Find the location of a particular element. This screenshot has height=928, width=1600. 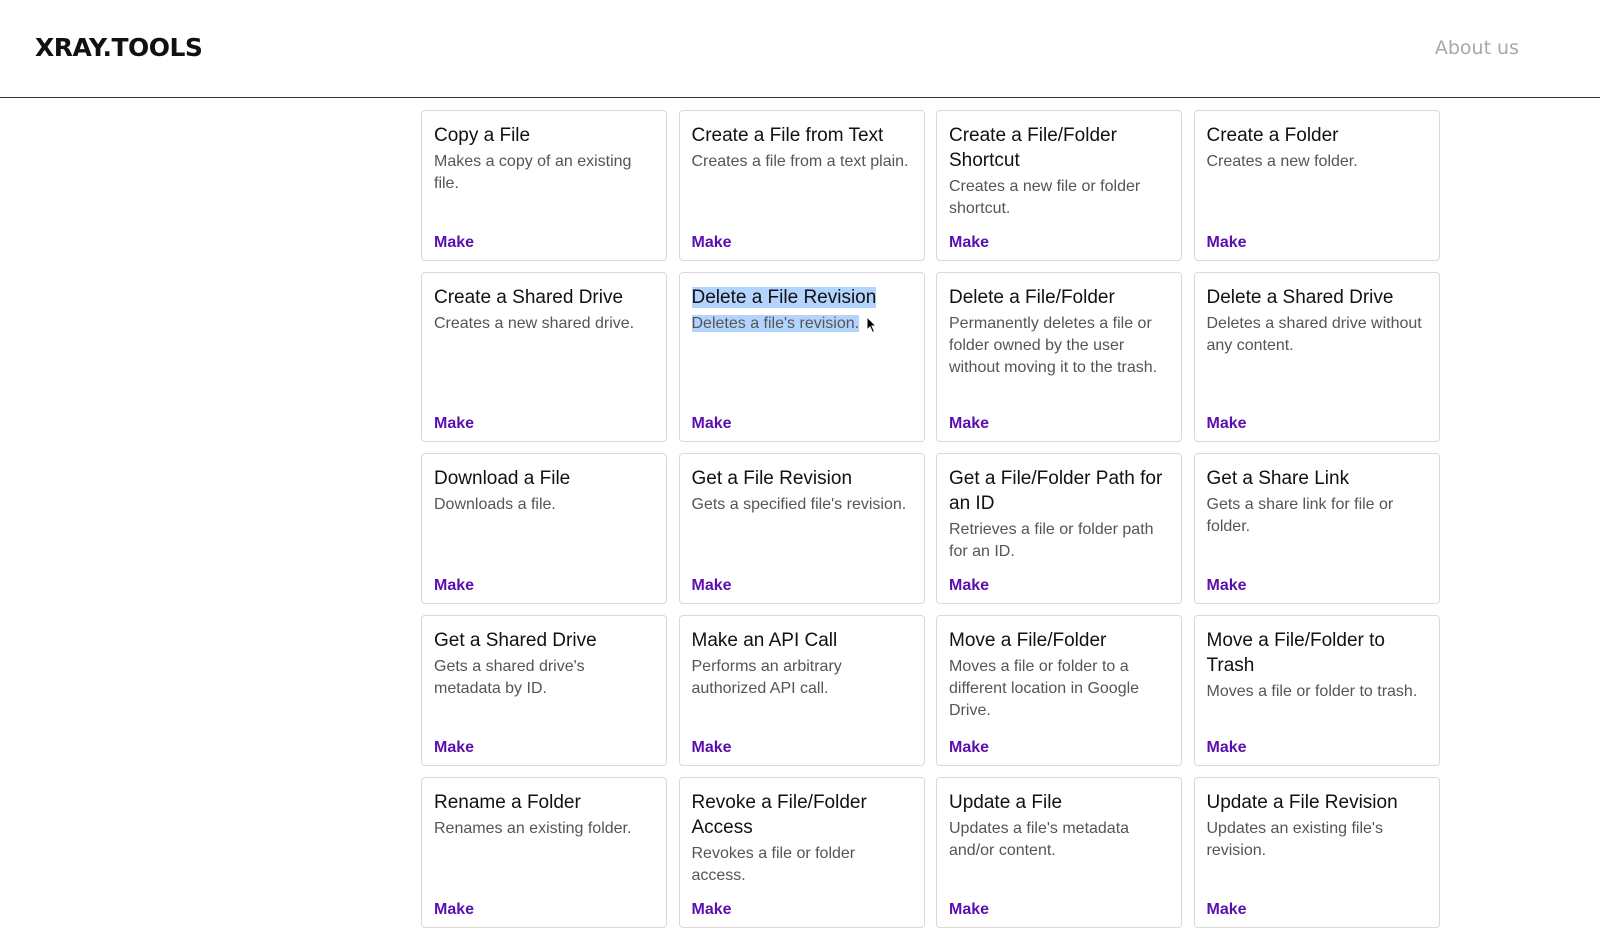

card-description: Makes a copy of an existing file. is located at coordinates (533, 172).